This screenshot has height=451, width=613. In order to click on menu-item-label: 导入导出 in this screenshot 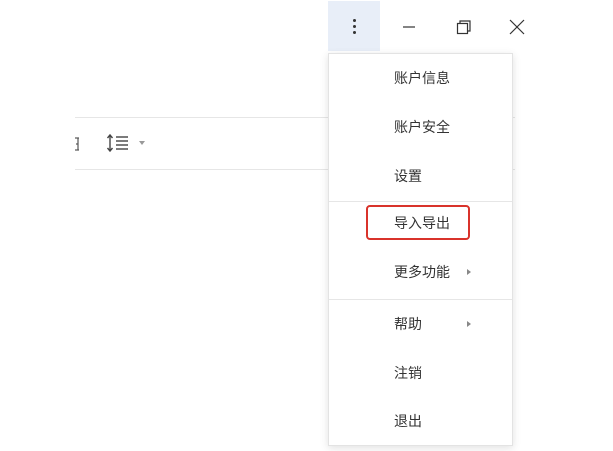, I will do `click(422, 224)`.